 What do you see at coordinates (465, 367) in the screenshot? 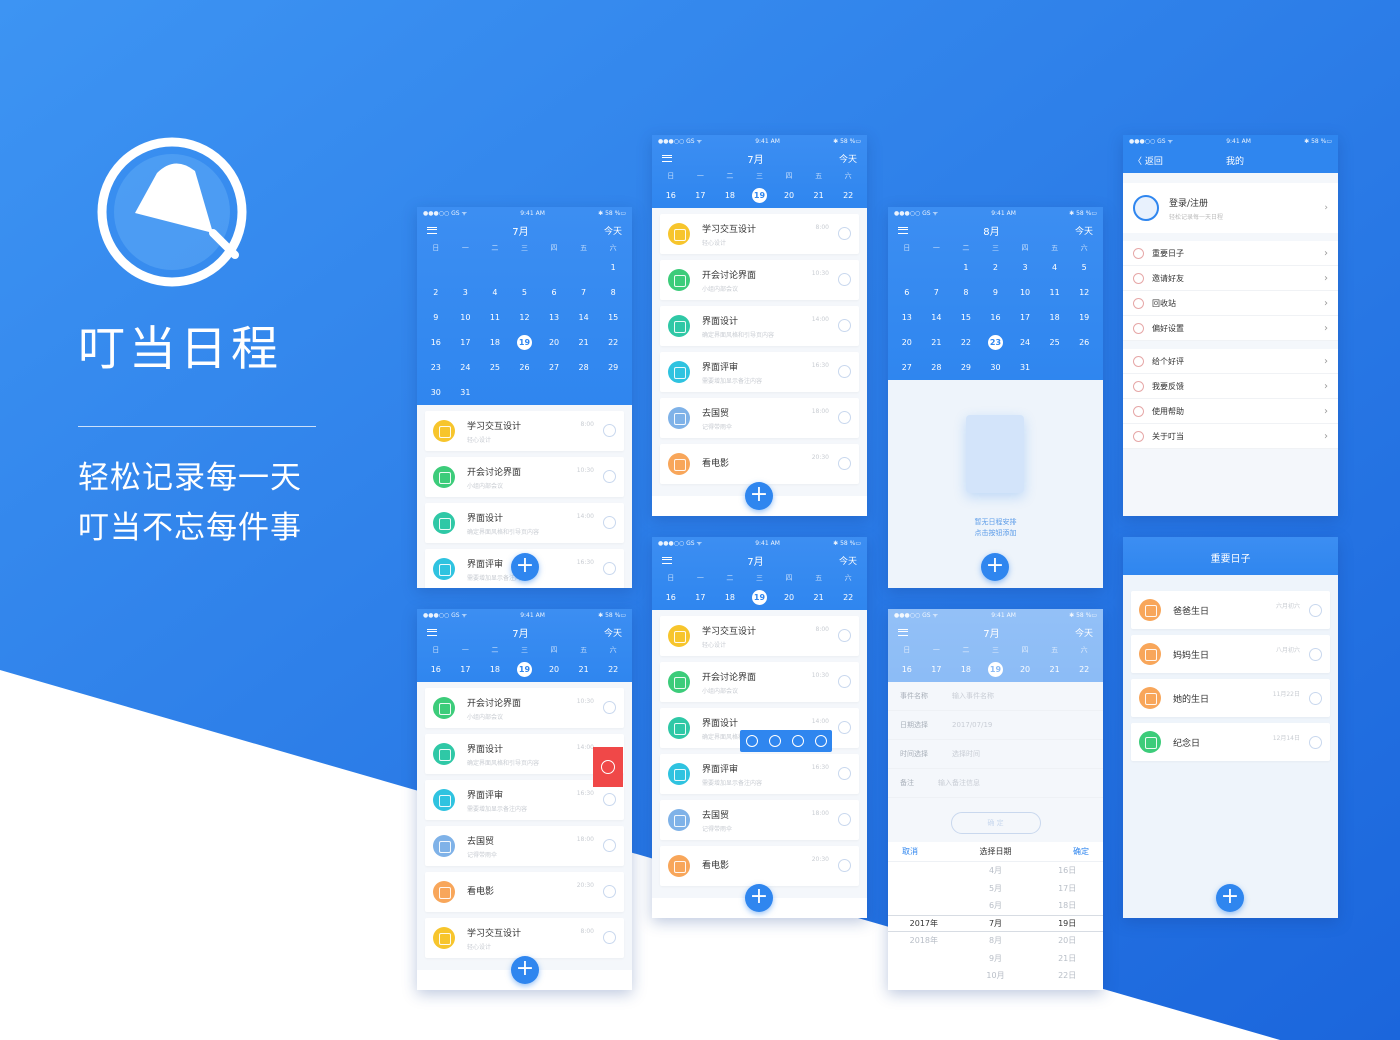
I see `calendar-day: 24` at bounding box center [465, 367].